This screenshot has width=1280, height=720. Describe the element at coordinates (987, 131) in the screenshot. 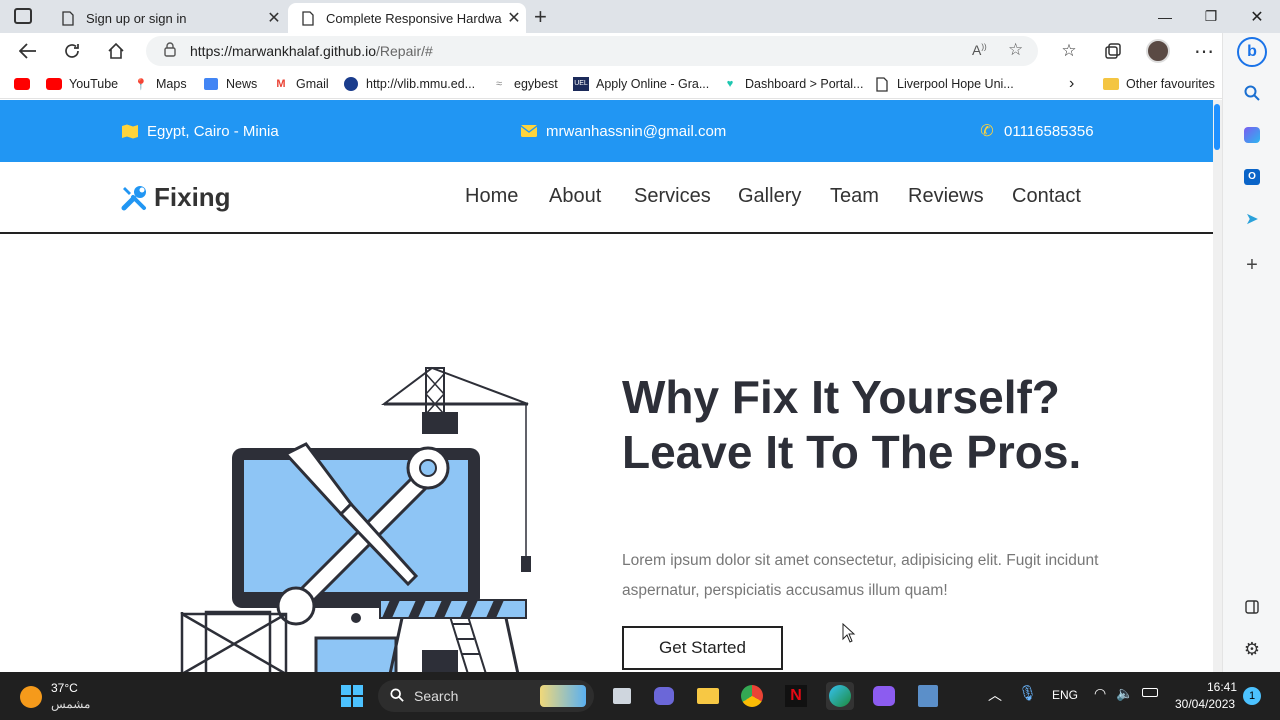

I see `phone-icon: ✆` at that location.